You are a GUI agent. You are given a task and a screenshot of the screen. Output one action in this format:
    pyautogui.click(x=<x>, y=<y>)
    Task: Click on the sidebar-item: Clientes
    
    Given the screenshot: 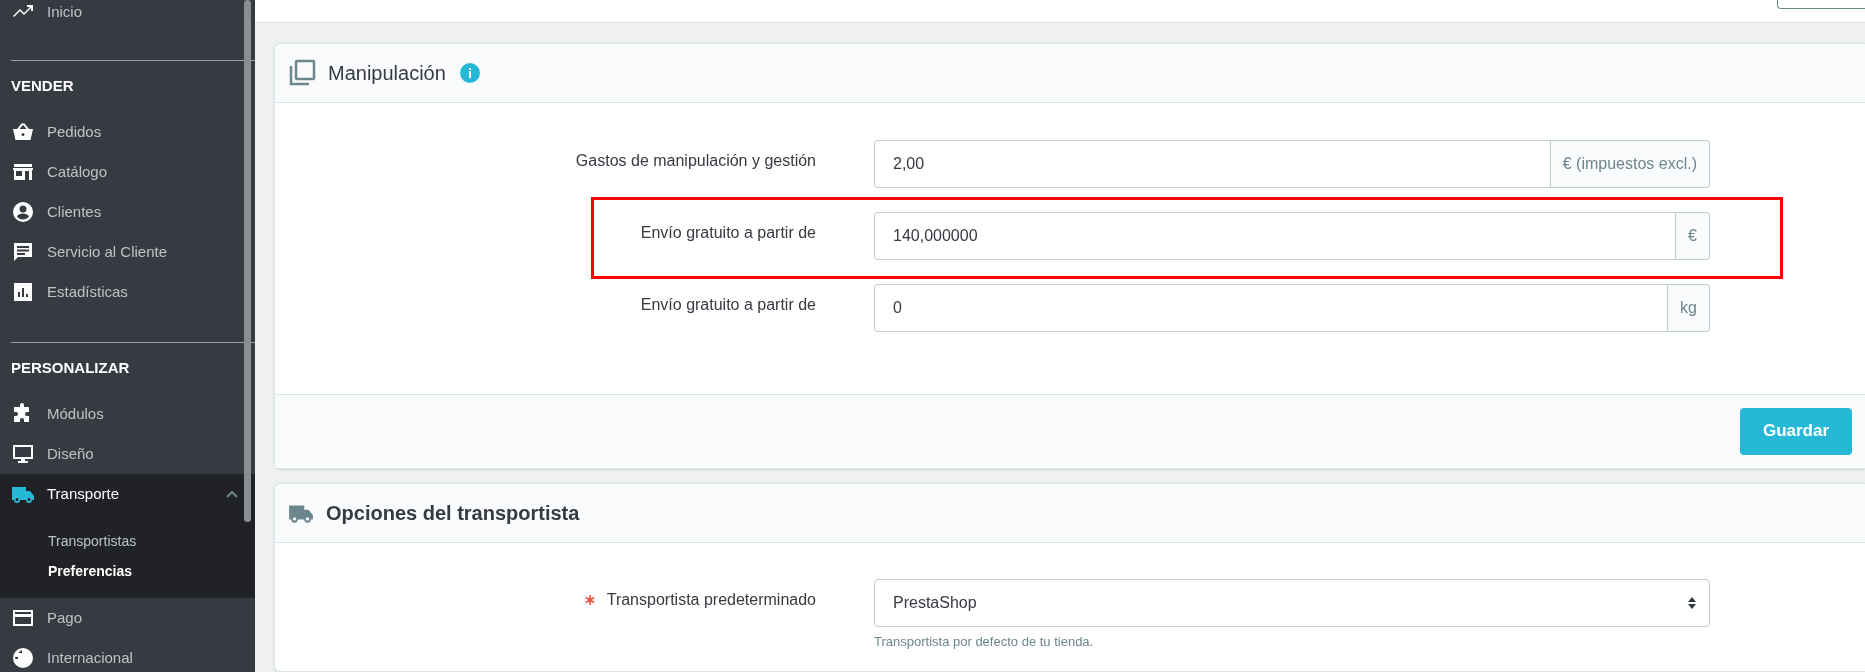 What is the action you would take?
    pyautogui.click(x=127, y=212)
    